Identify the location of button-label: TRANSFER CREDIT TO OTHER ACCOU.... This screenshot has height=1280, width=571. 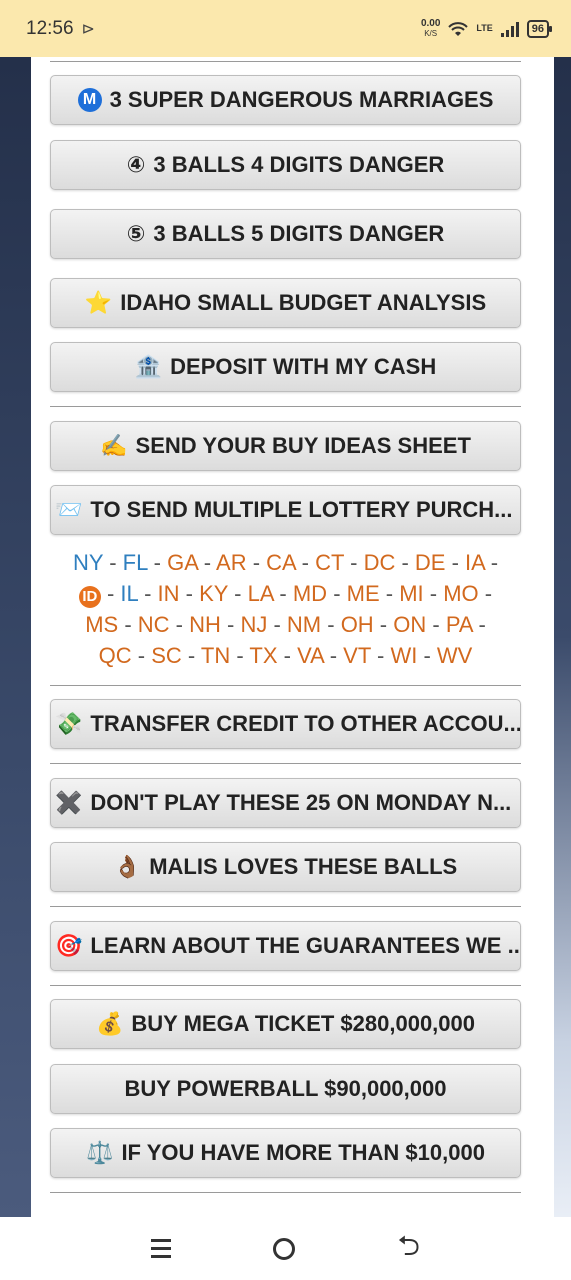
(305, 723).